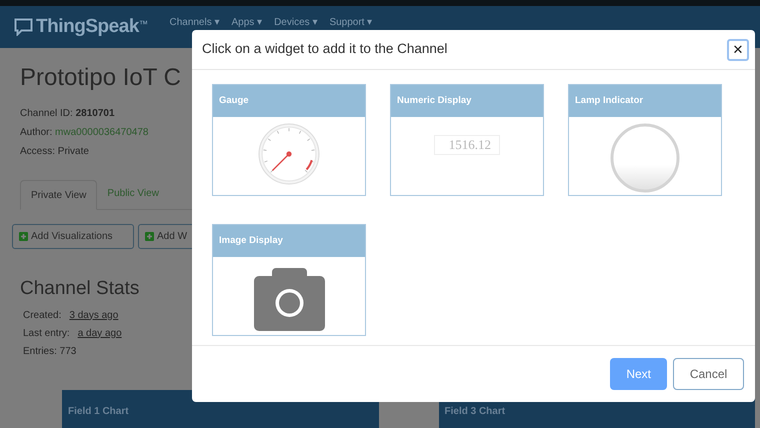 The height and width of the screenshot is (428, 760). What do you see at coordinates (475, 412) in the screenshot?
I see `chart-title: Field 3 Chart` at bounding box center [475, 412].